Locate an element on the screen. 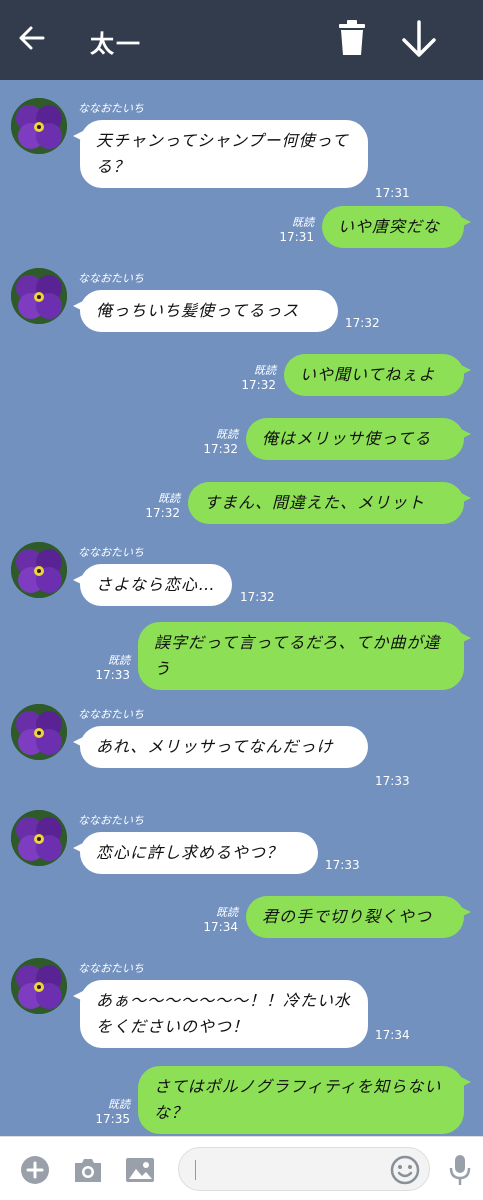 The height and width of the screenshot is (1200, 483). message-incoming: ななおたいち 天チャンってシャンプー何使ってる？ 17:31 is located at coordinates (241, 149).